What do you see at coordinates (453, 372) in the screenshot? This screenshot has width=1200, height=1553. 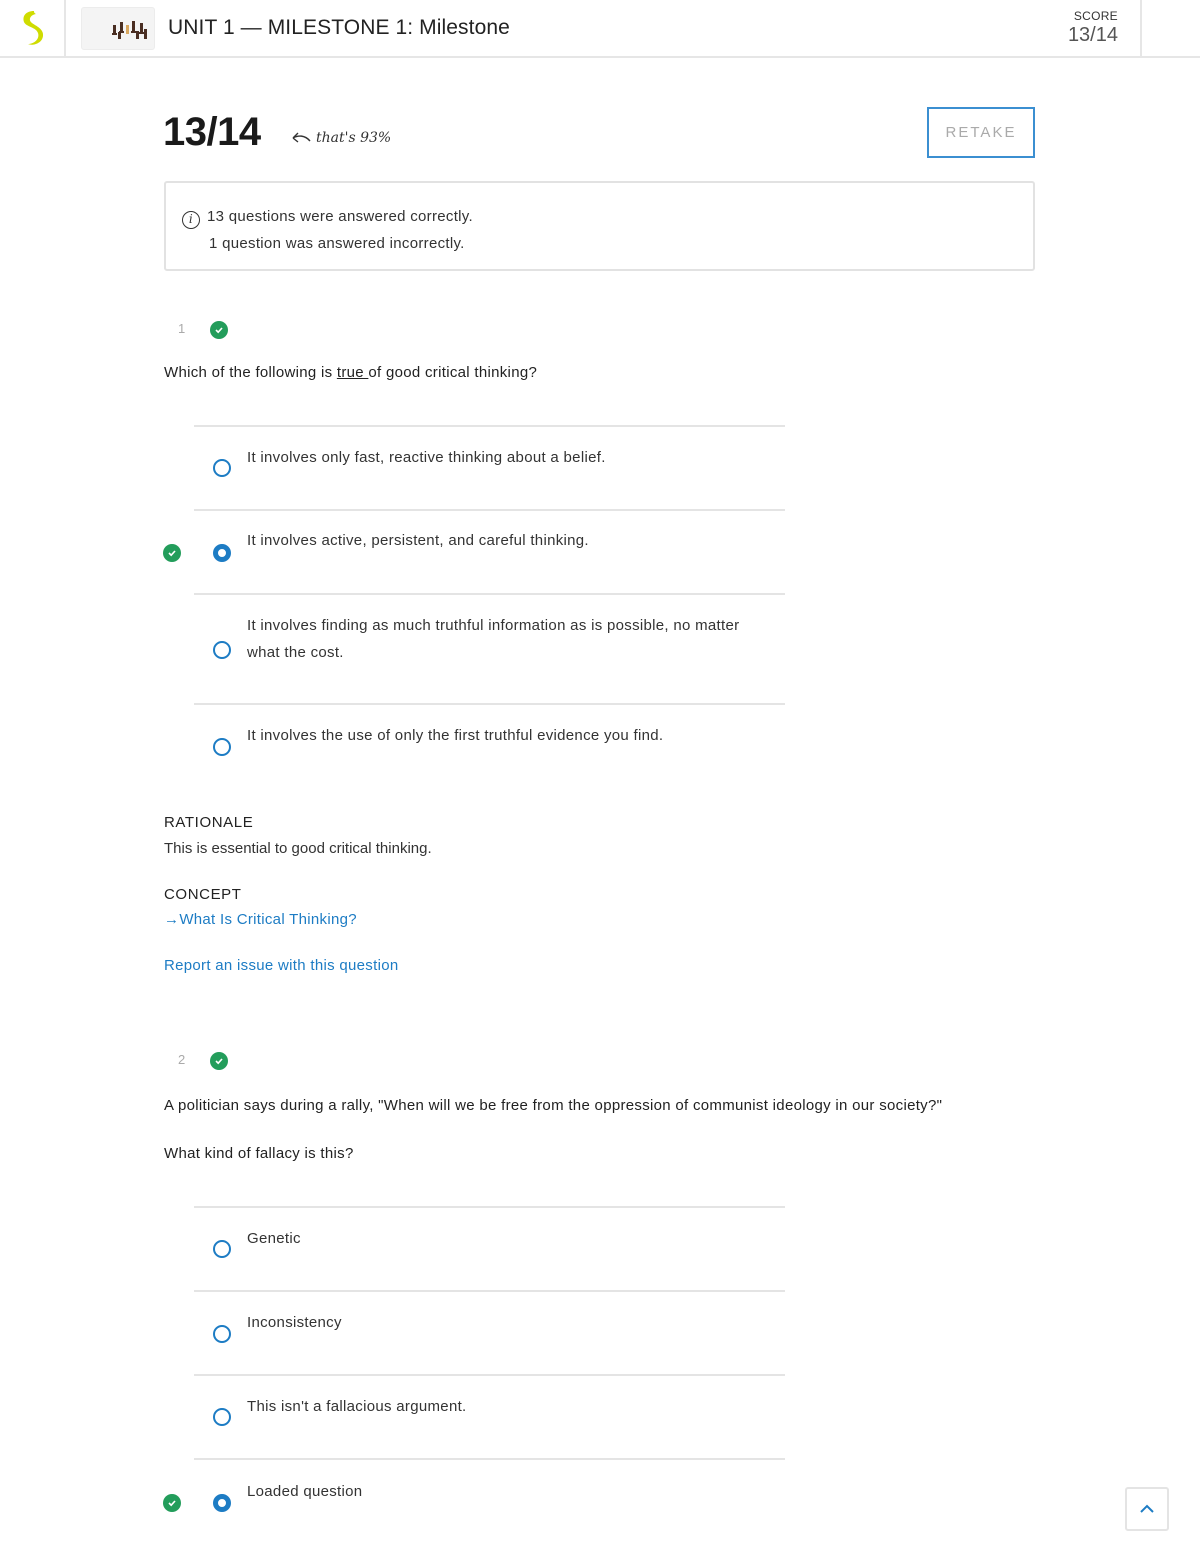 I see `prompt-text: of good critical thinking?` at bounding box center [453, 372].